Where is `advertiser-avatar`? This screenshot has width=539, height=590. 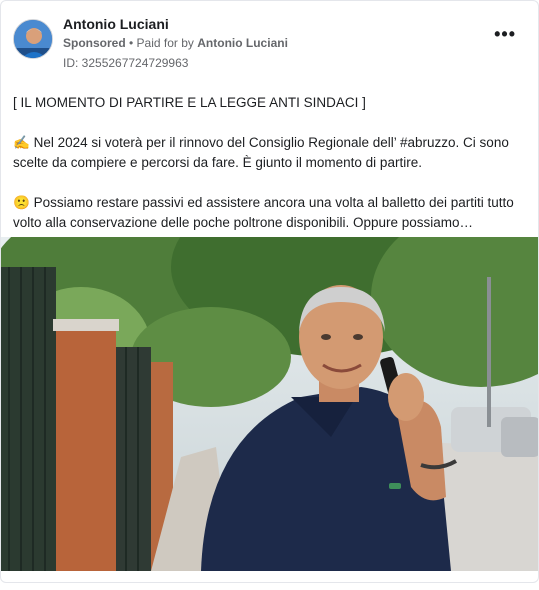 advertiser-avatar is located at coordinates (33, 39).